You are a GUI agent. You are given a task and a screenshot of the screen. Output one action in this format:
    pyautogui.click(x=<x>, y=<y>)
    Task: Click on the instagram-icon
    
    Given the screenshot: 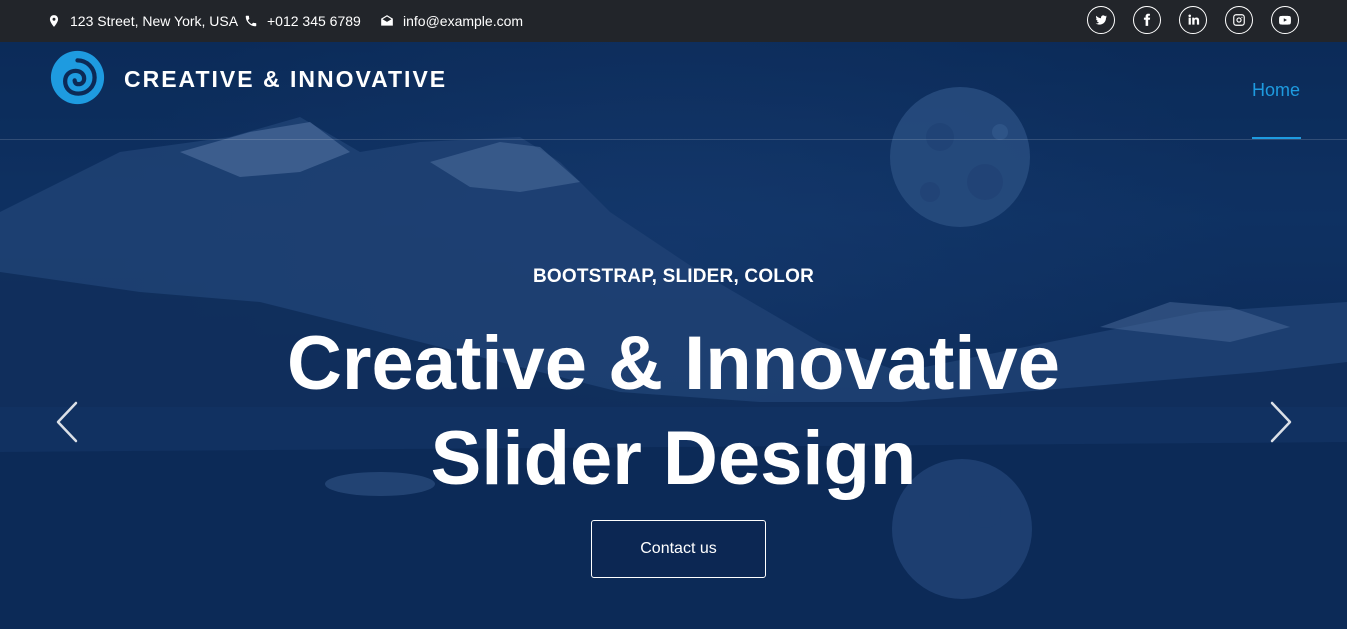 What is the action you would take?
    pyautogui.click(x=1239, y=20)
    